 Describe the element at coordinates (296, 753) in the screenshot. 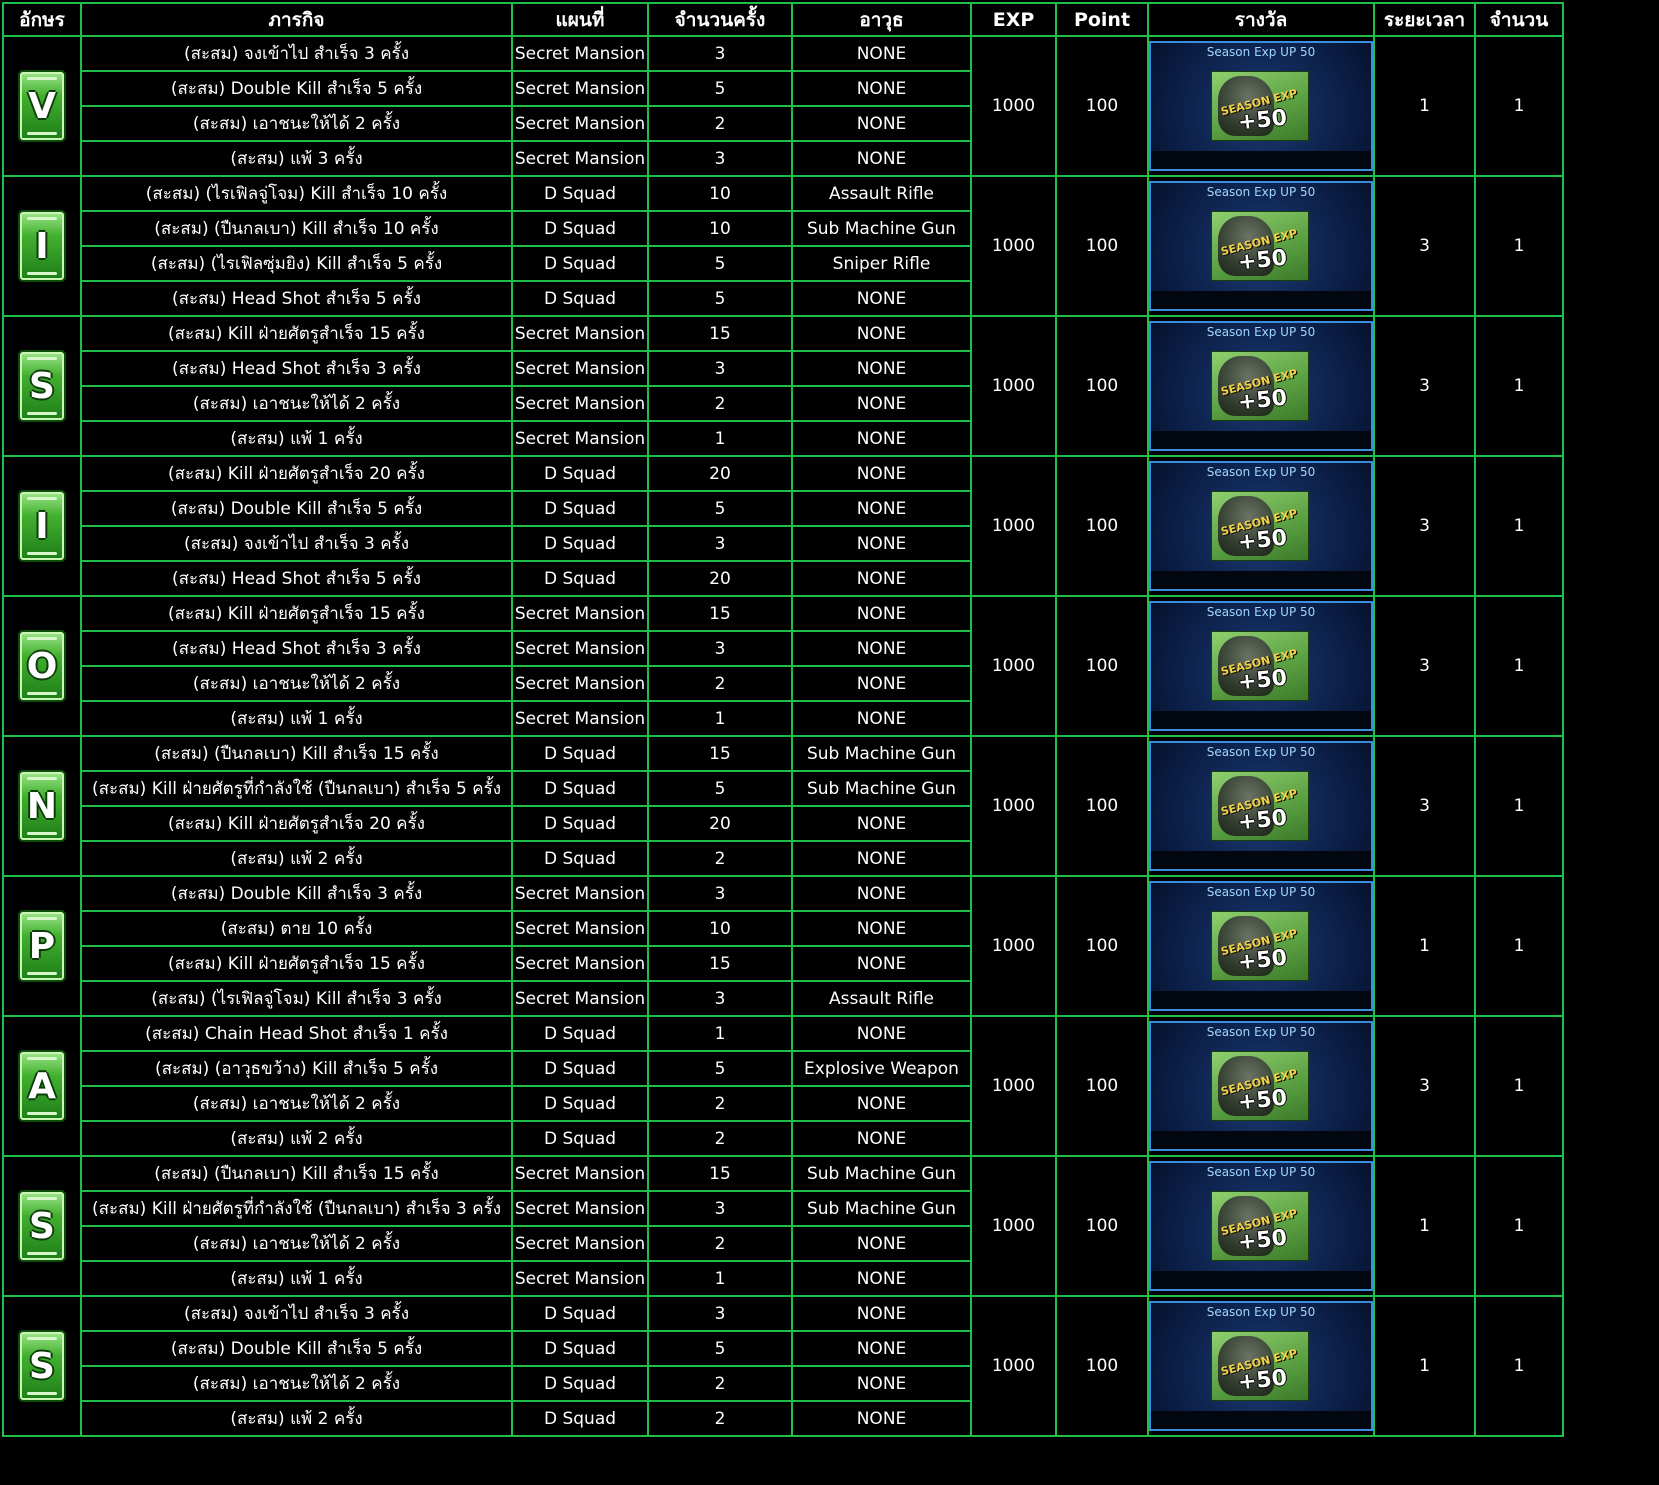

I see `mission-task: (สะสม) (ปืนกลเบา) Kill สำเร็จ 15 ครั้ง` at that location.